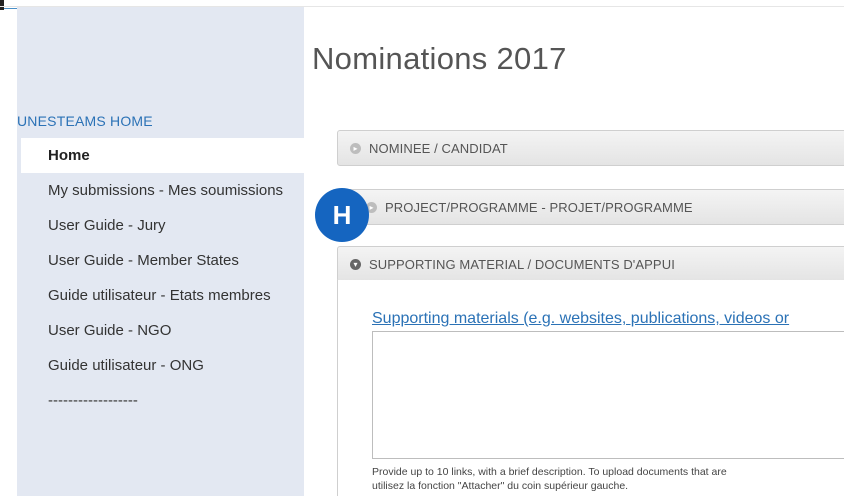 This screenshot has width=844, height=496. I want to click on supporting-materials-textarea, so click(608, 395).